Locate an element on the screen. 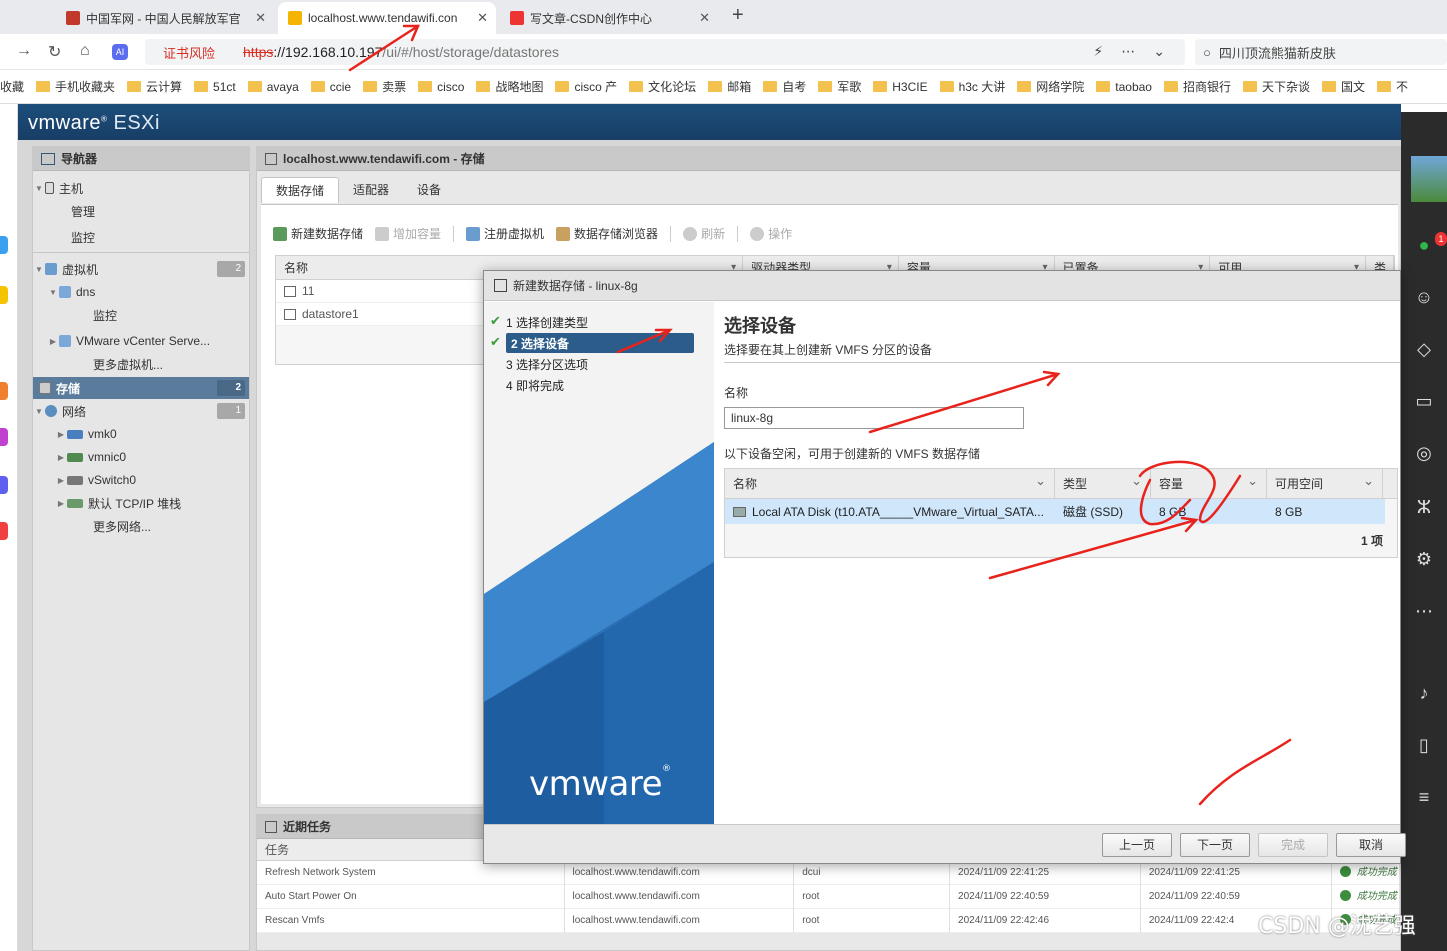  bookmark-item: ccie is located at coordinates (330, 87).